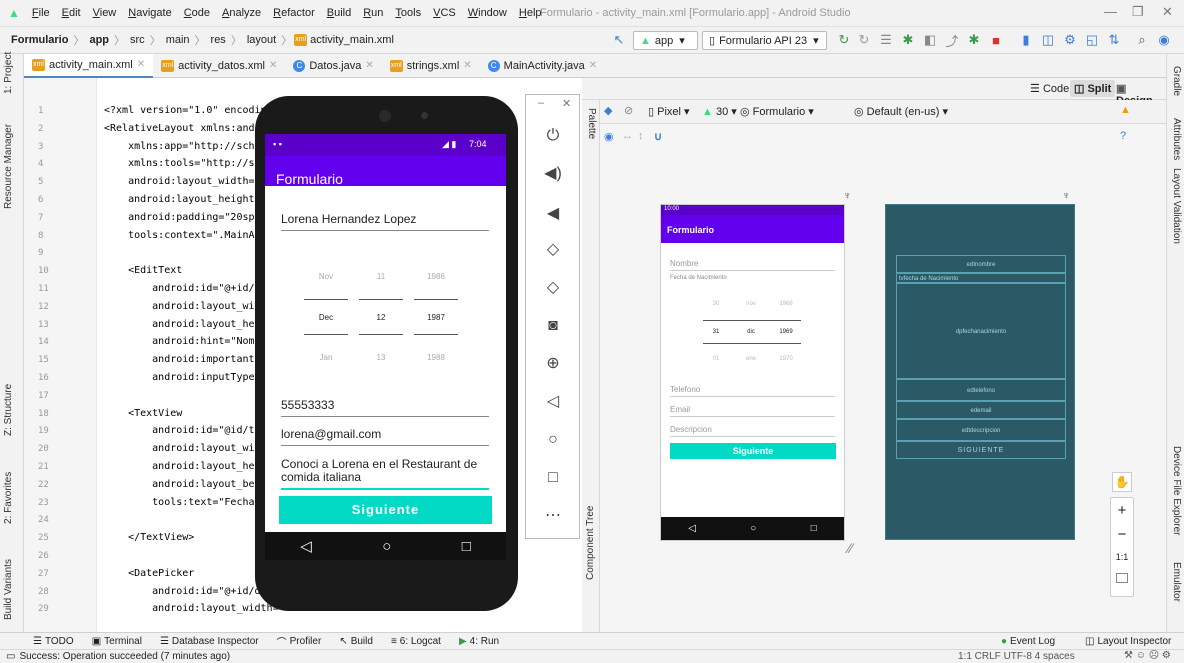 This screenshot has height=663, width=1184. Describe the element at coordinates (191, 377) in the screenshot. I see `code-line: android:inputType="te` at that location.